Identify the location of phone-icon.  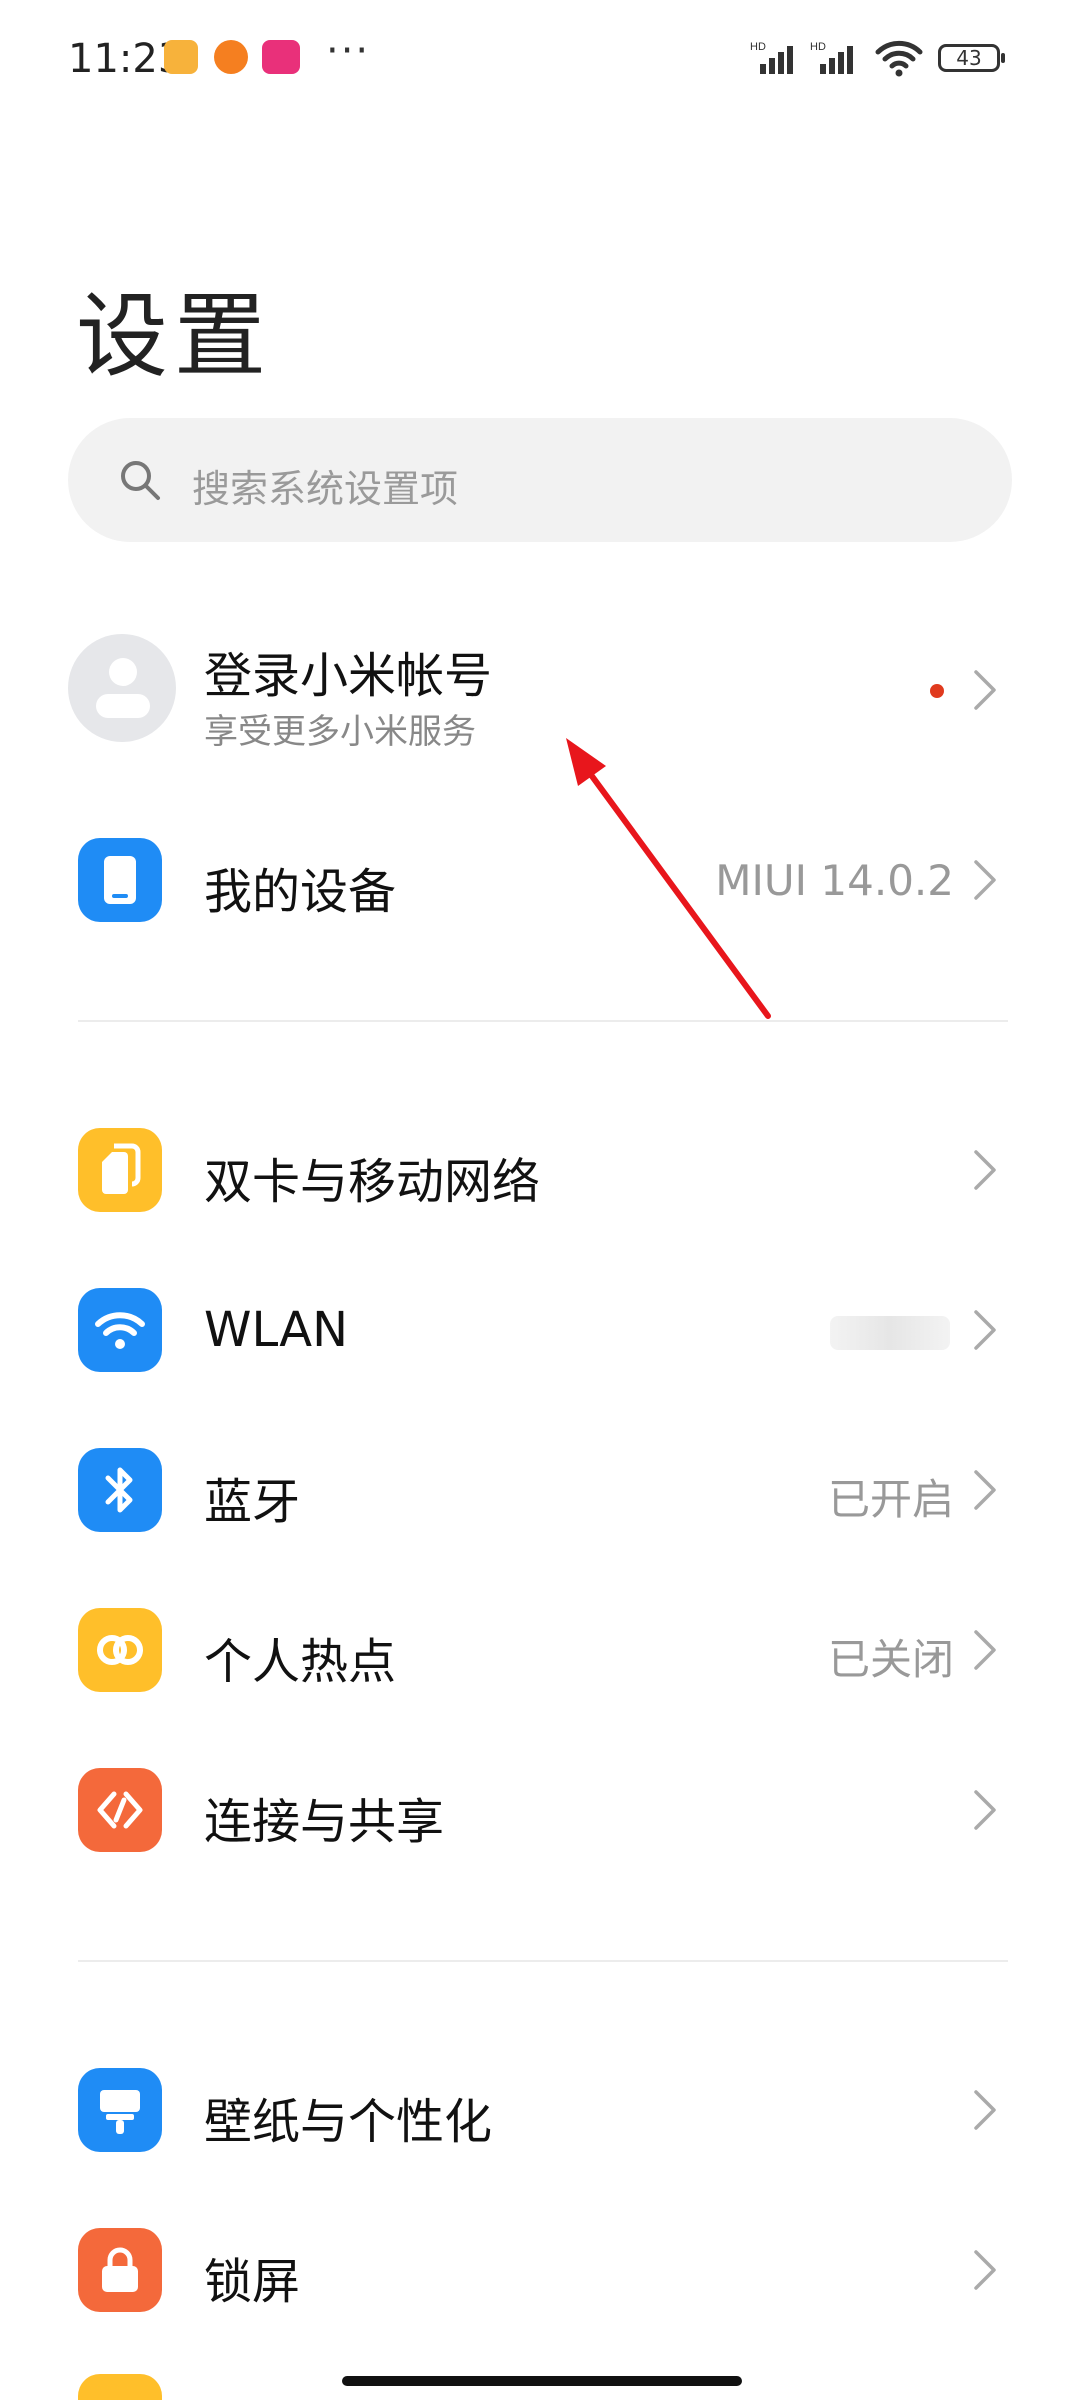
(120, 880).